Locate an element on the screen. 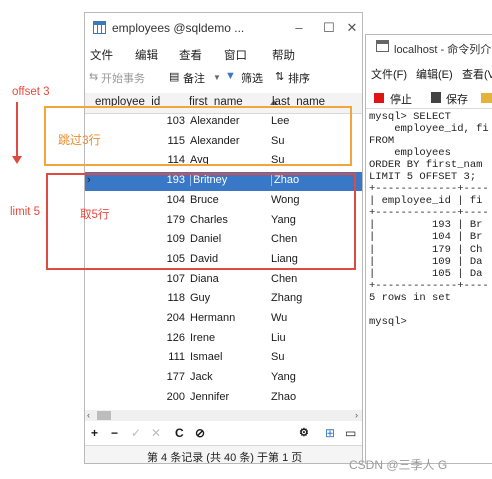  console-title-bar: localhost - 命令列介 is located at coordinates (429, 47).